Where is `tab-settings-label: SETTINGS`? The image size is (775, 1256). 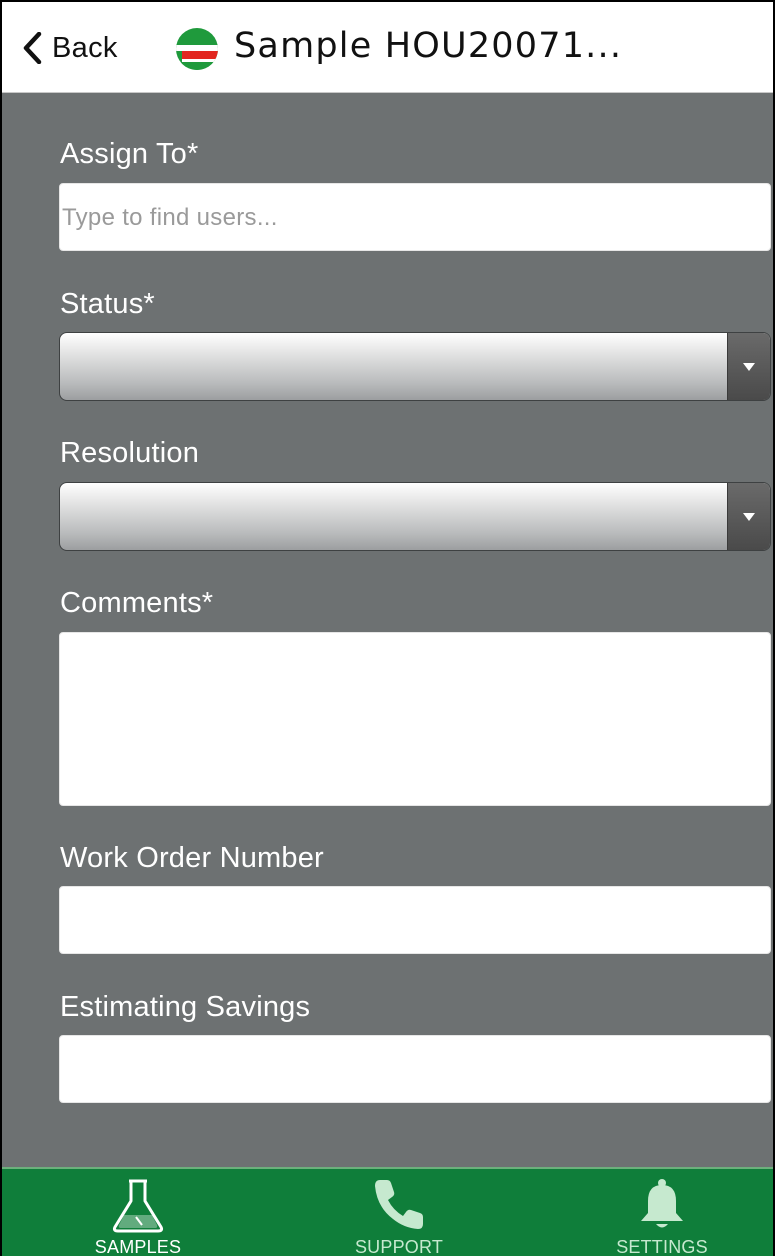 tab-settings-label: SETTINGS is located at coordinates (662, 1246).